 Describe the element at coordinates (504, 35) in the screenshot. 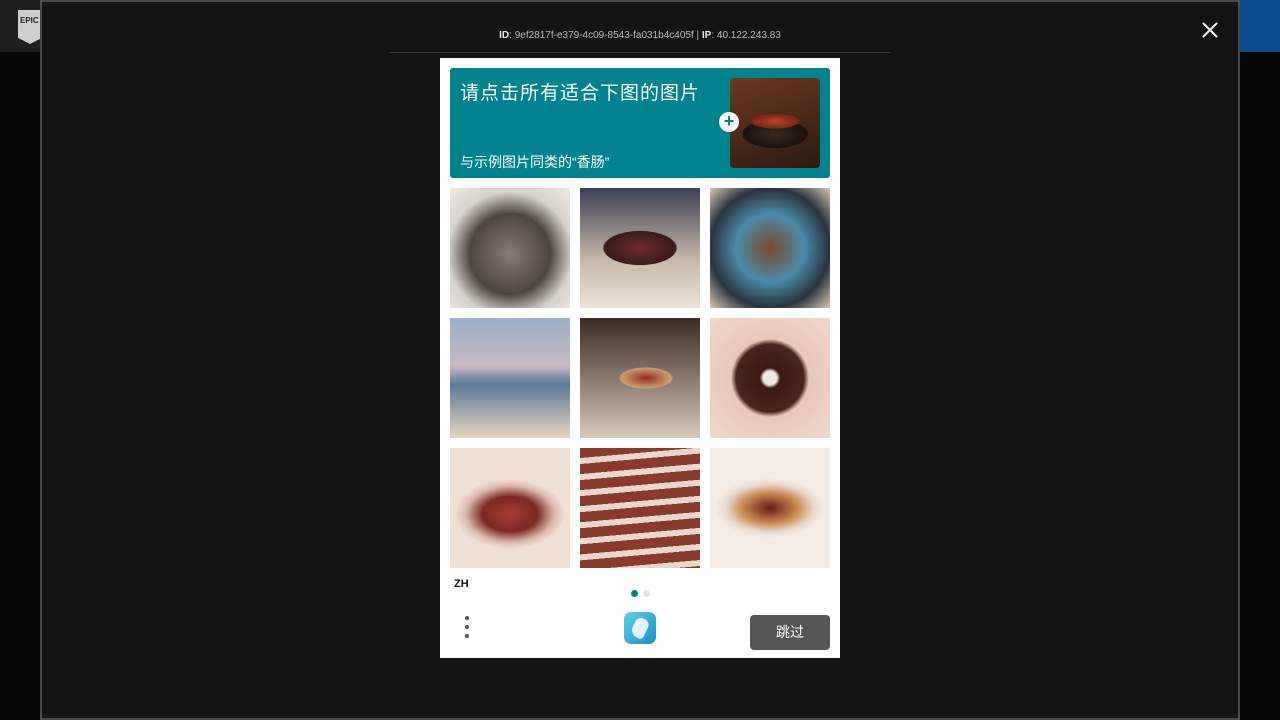

I see `meta-id-label: ID` at that location.